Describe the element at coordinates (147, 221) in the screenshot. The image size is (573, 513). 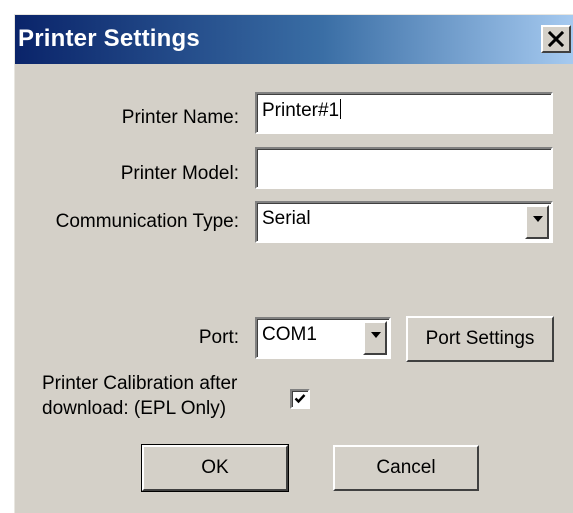
I see `communication-type-label: Communication Type:` at that location.